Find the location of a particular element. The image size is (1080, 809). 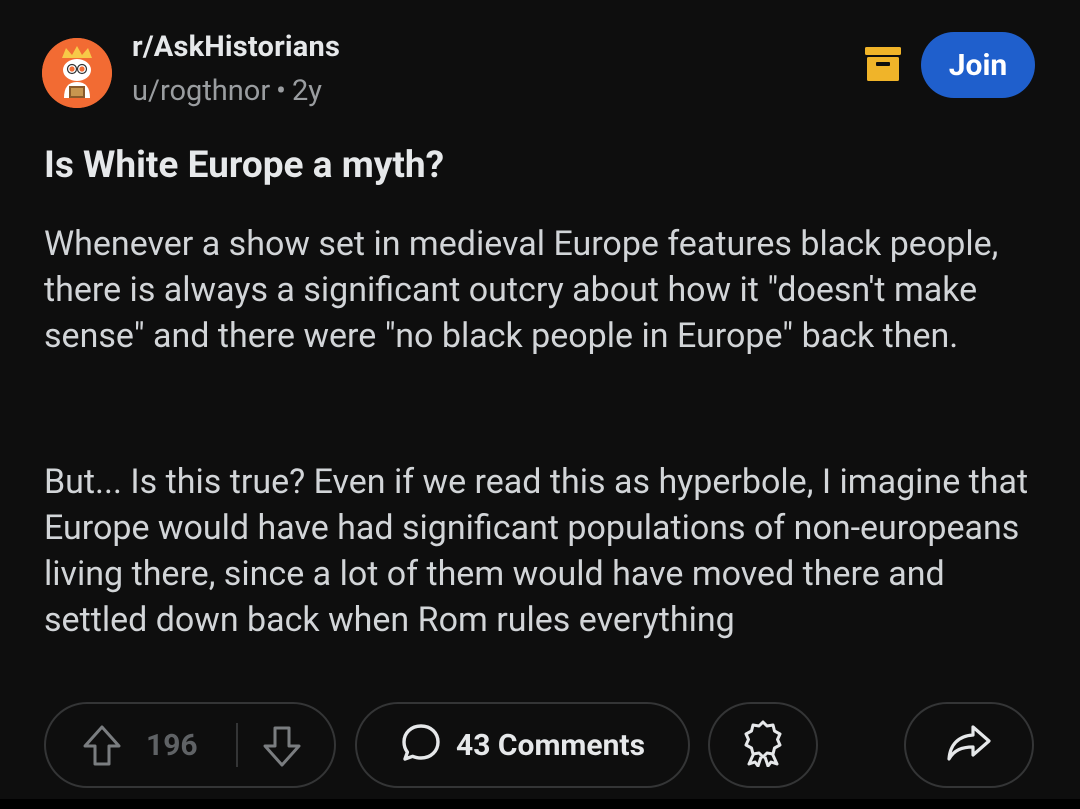

vote-count: 196 is located at coordinates (172, 745).